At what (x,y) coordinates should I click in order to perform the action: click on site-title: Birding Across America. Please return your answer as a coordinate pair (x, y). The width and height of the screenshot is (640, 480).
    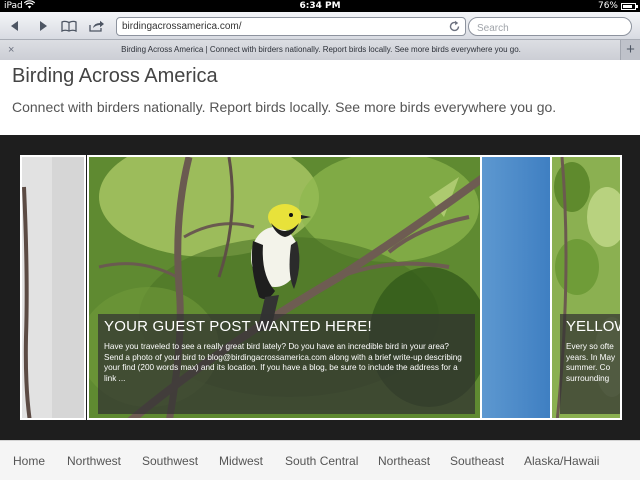
    Looking at the image, I should click on (115, 76).